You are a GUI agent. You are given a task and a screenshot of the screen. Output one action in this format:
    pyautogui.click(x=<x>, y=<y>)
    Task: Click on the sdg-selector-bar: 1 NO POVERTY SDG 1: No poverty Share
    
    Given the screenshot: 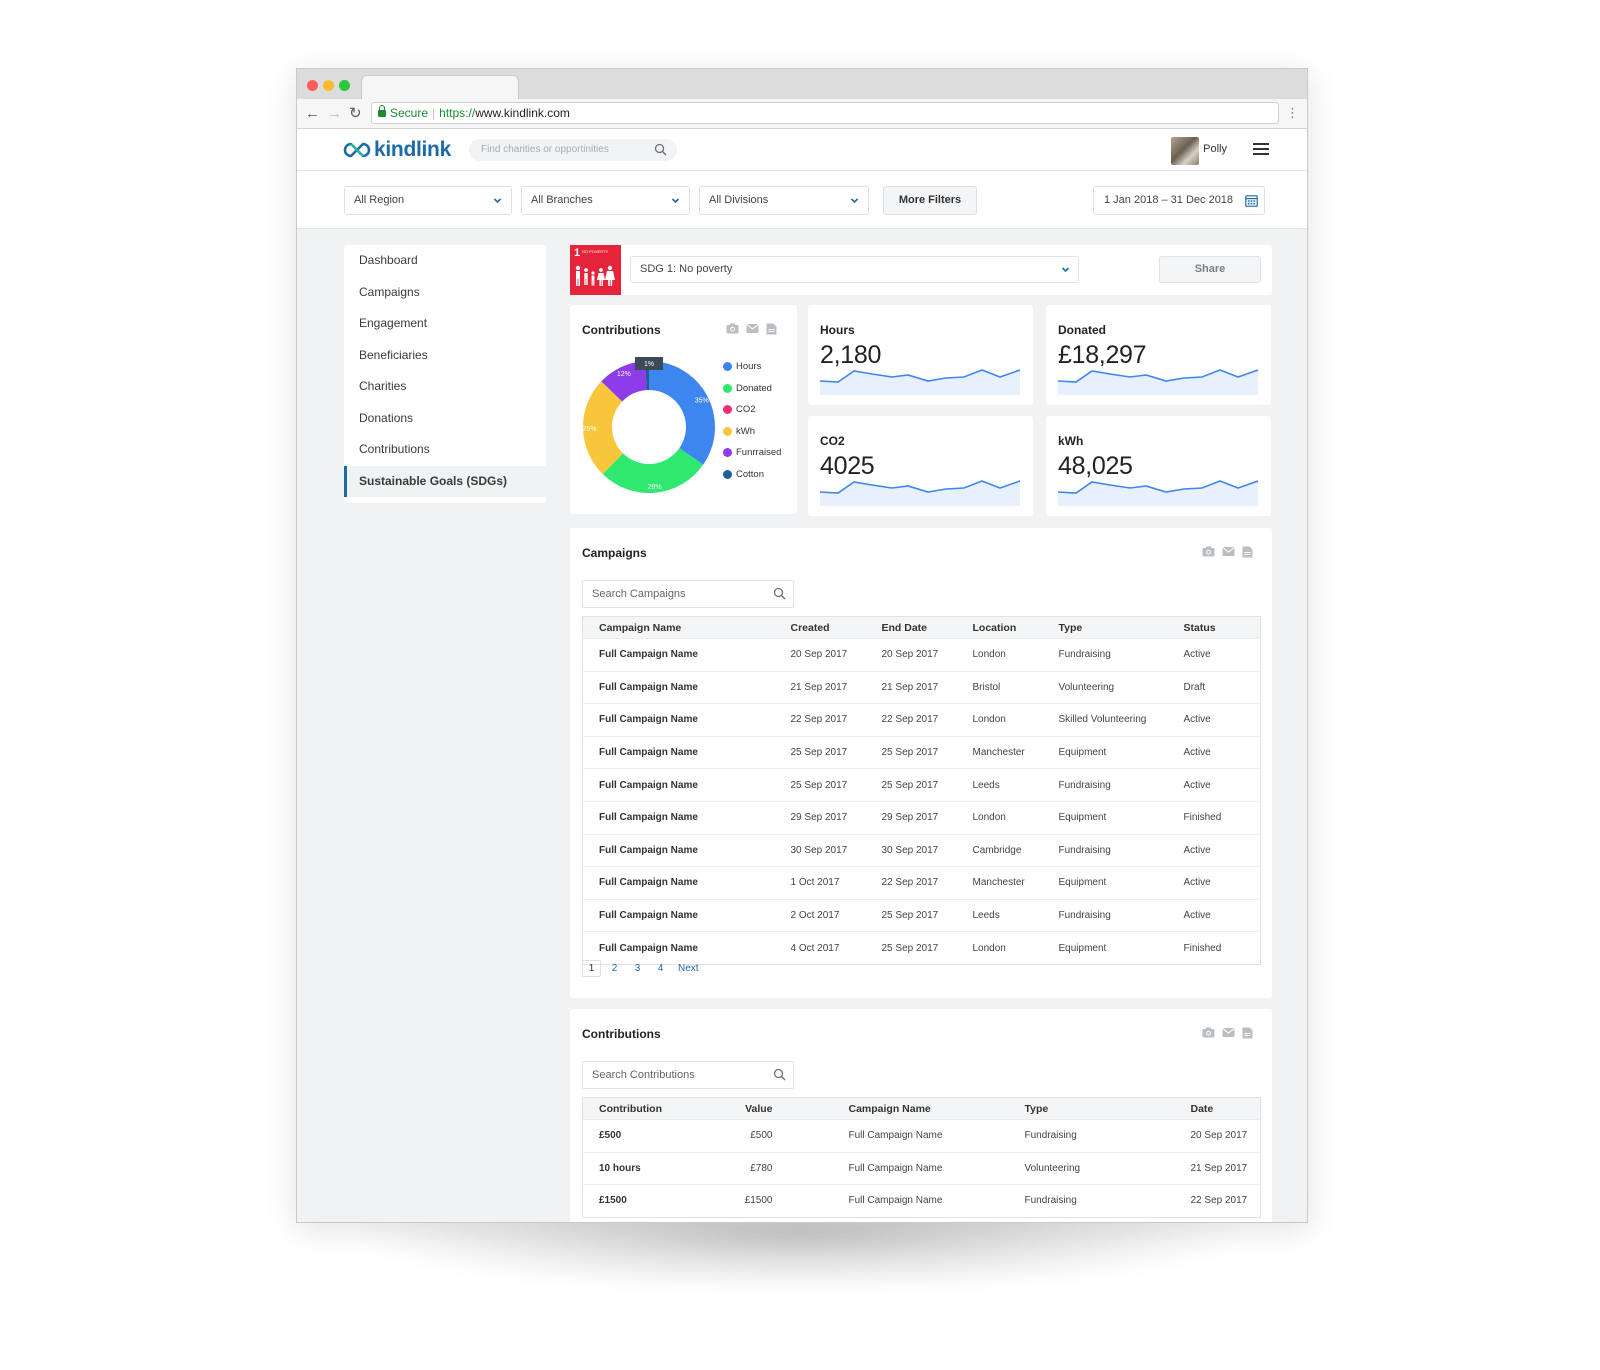 What is the action you would take?
    pyautogui.click(x=921, y=270)
    